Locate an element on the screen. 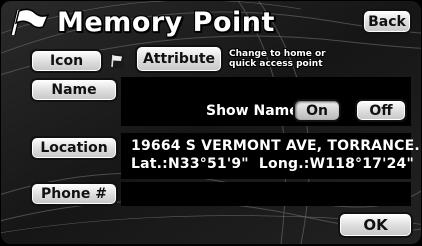 The image size is (422, 246). attribute-hint-line2: quick access point is located at coordinates (276, 64).